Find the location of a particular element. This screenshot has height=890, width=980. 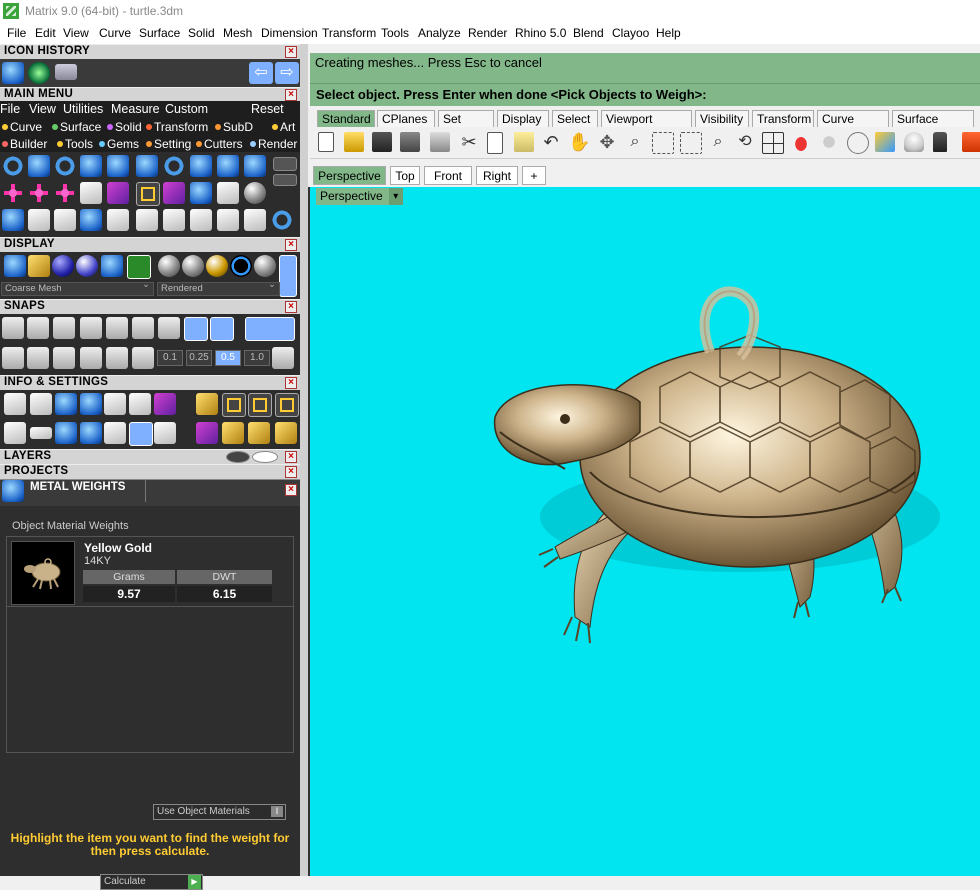

dots-grid-icon is located at coordinates (141, 434).